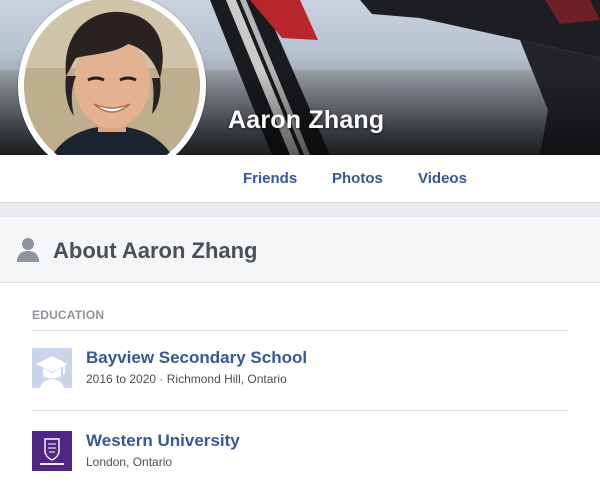 This screenshot has width=600, height=490. I want to click on school-placeholder-icon, so click(52, 368).